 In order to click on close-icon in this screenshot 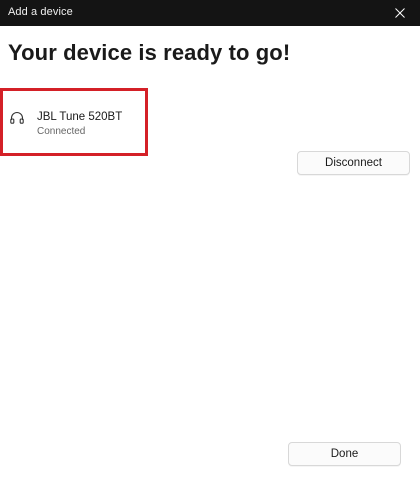, I will do `click(400, 13)`.